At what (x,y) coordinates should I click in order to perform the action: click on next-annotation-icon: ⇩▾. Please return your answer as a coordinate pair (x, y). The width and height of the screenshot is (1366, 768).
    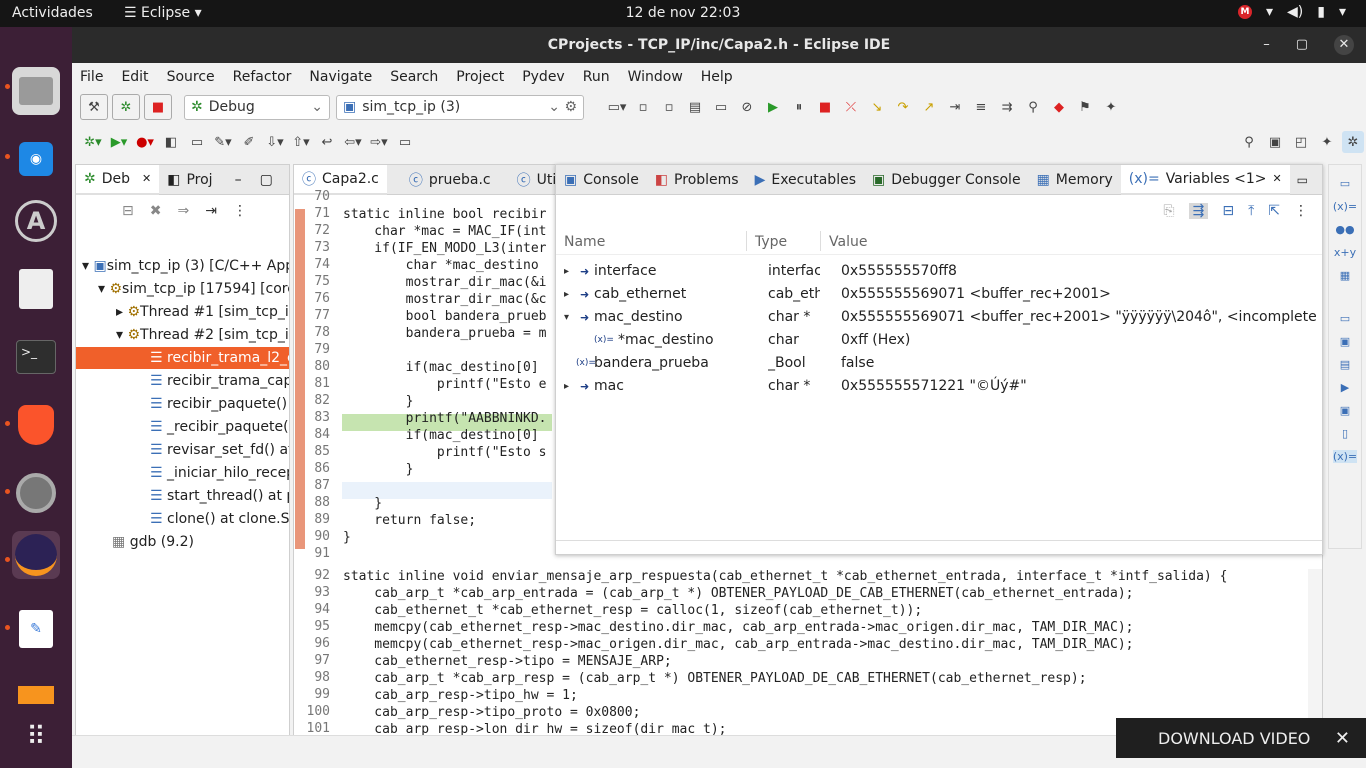
    Looking at the image, I should click on (275, 142).